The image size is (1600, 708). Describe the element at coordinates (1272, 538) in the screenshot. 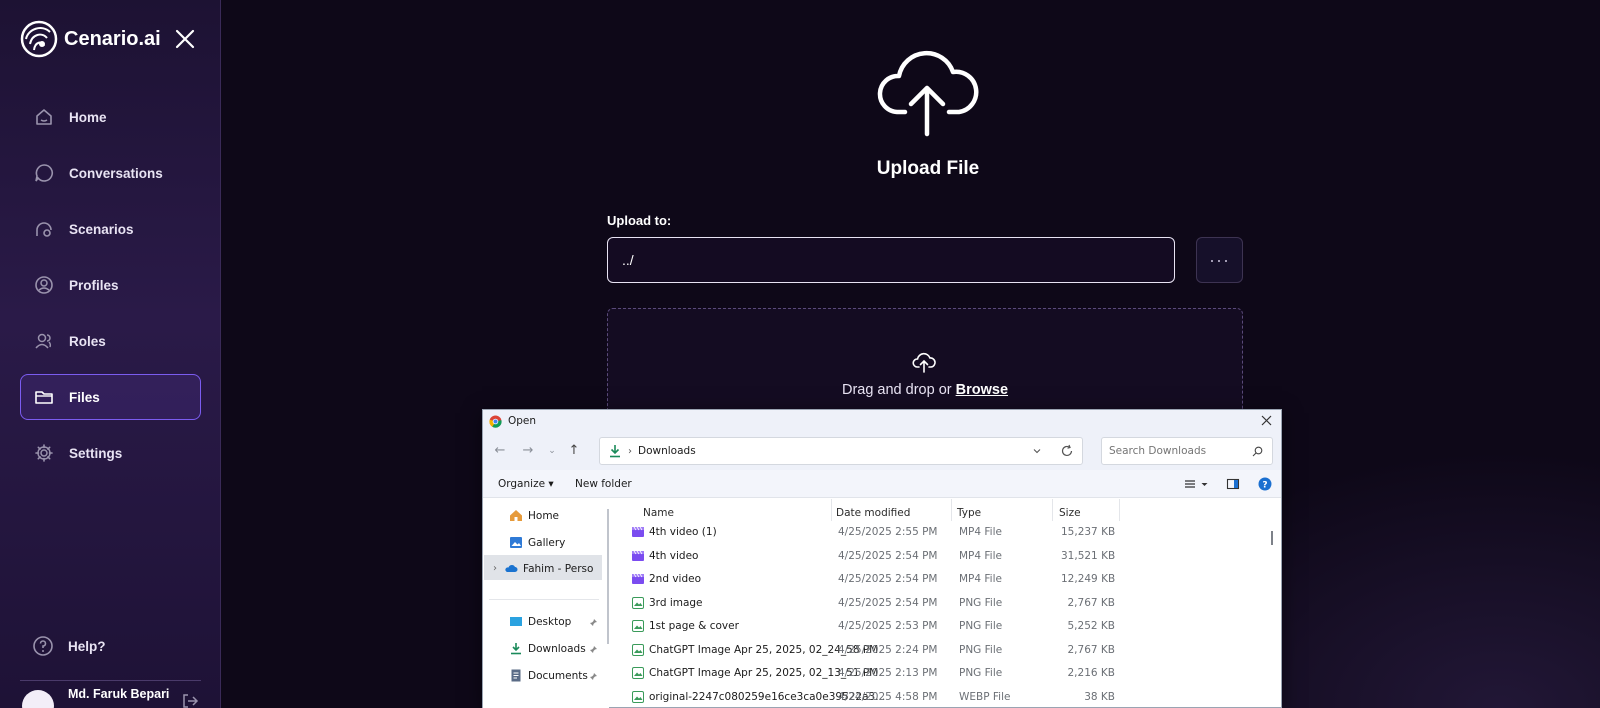

I see `file-list-scrollbar` at that location.